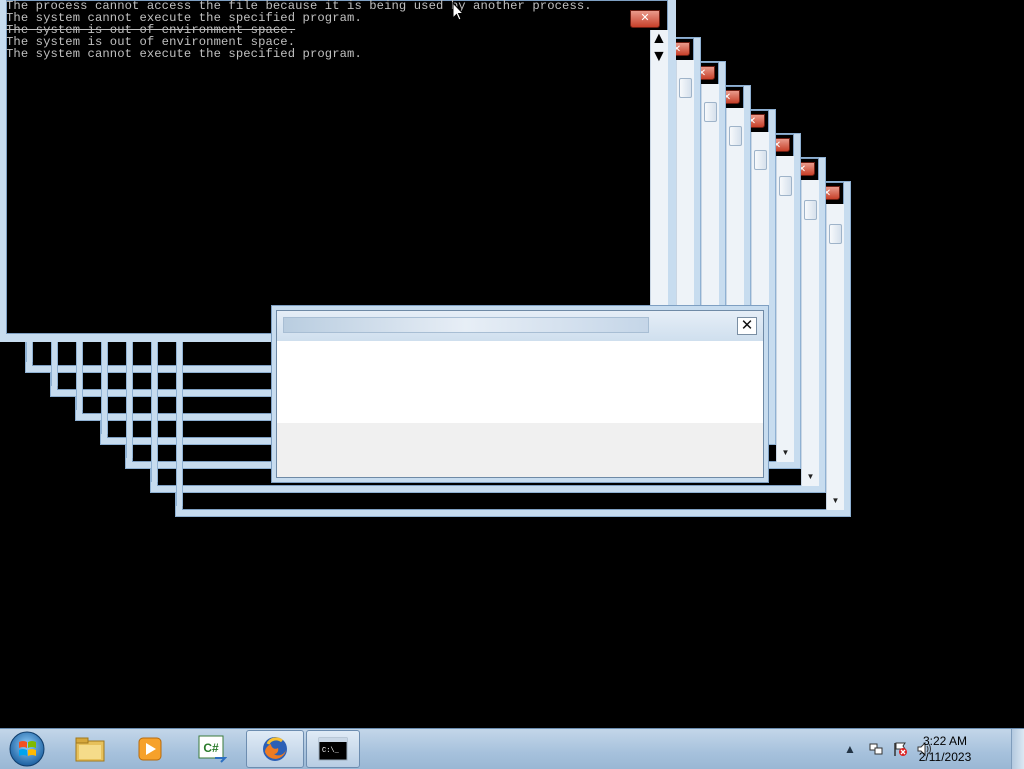  I want to click on dialog-footer, so click(520, 450).